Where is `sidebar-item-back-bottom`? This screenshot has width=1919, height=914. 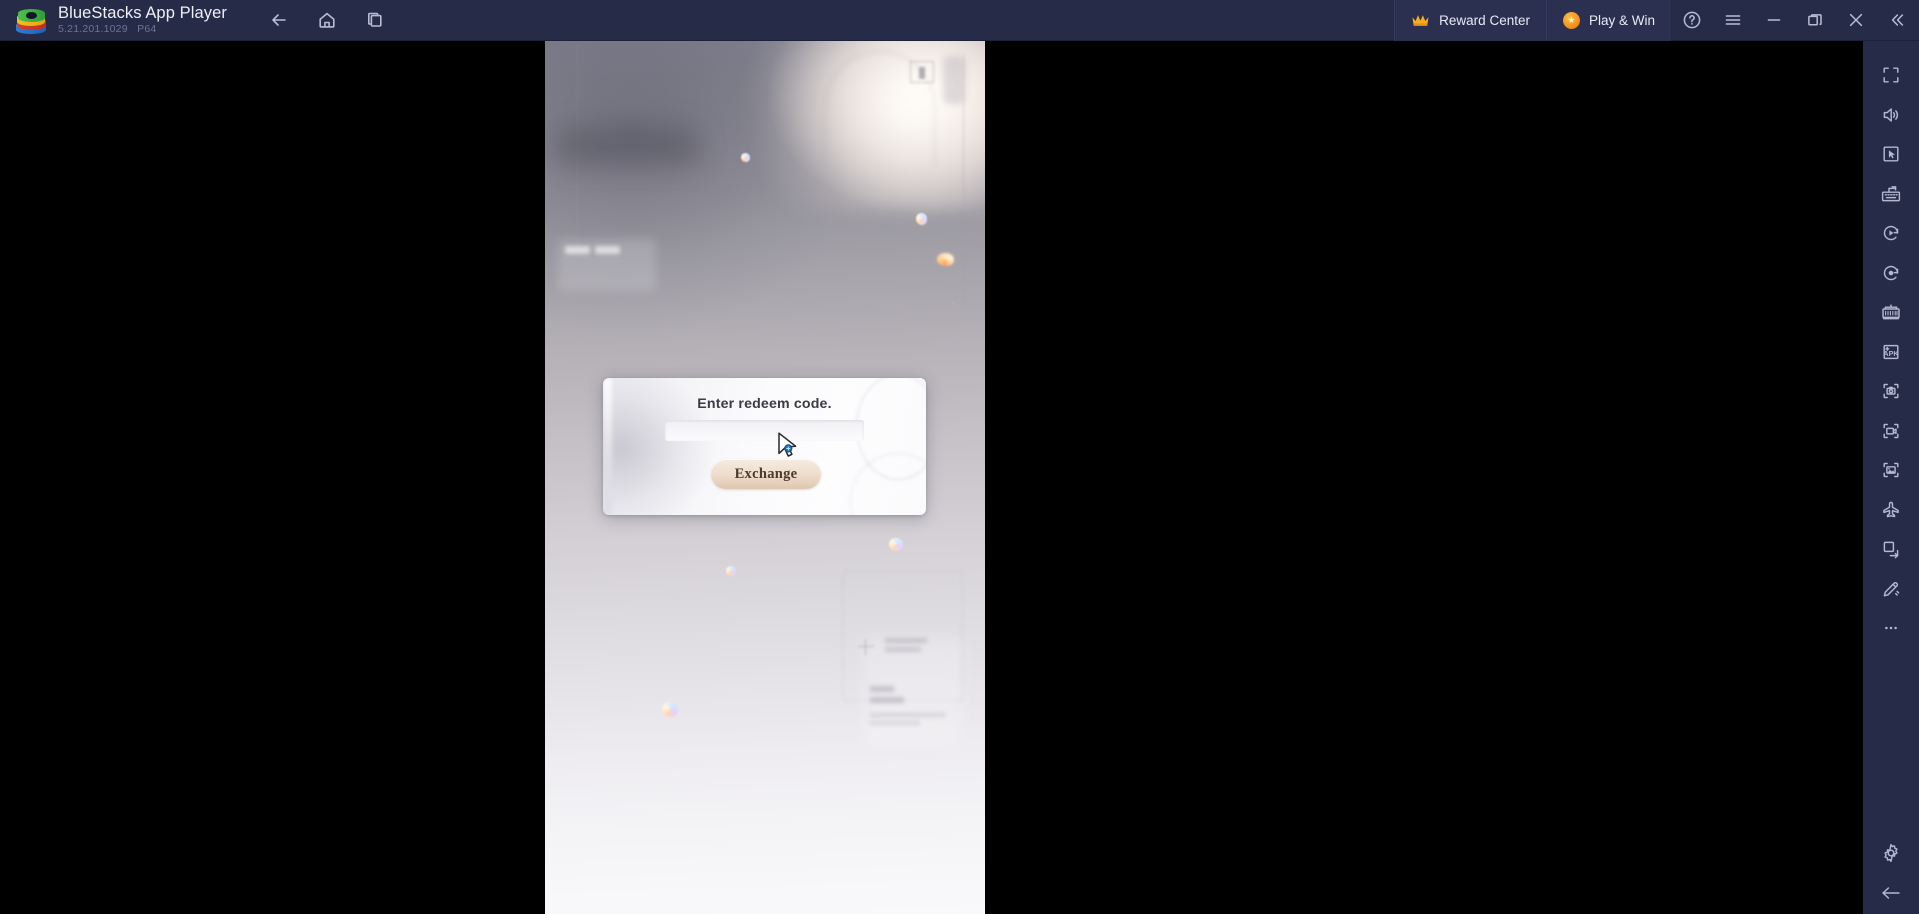
sidebar-item-back-bottom is located at coordinates (1891, 893).